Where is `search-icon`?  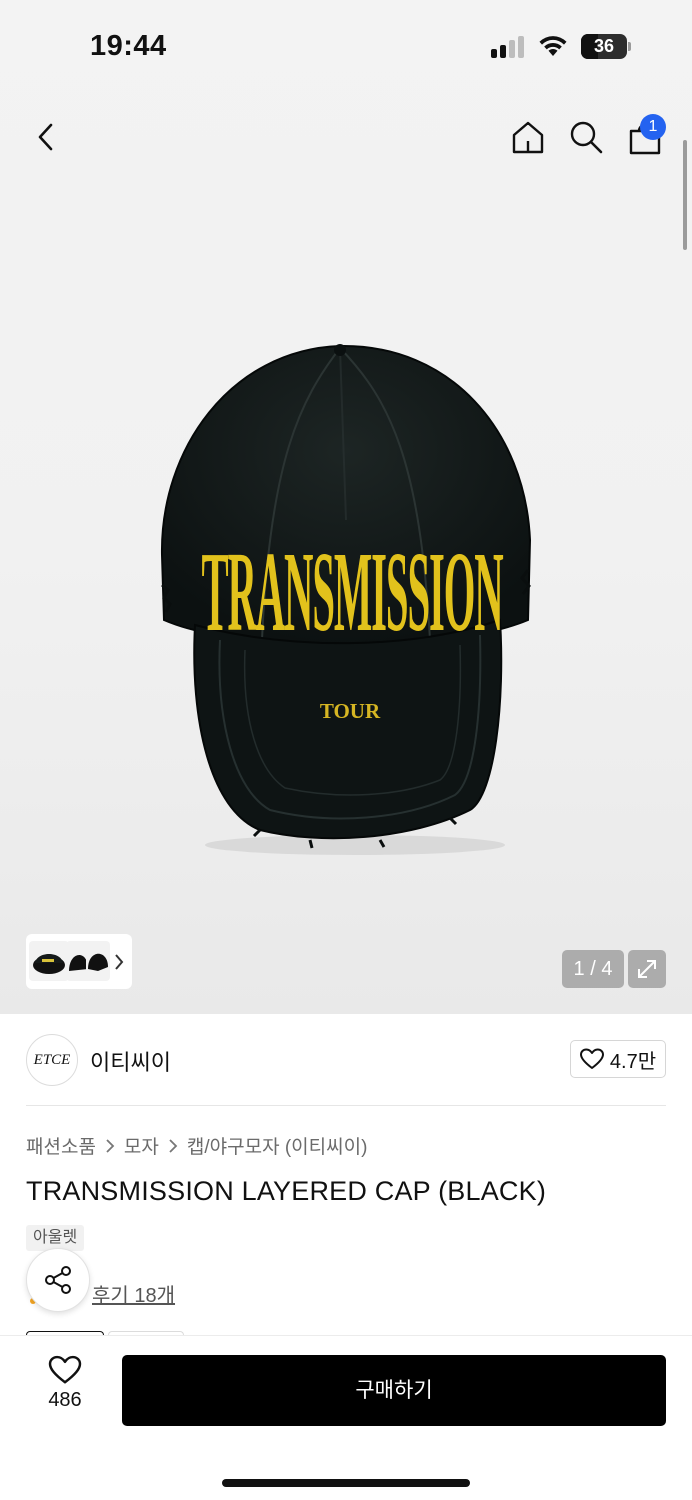 search-icon is located at coordinates (586, 137).